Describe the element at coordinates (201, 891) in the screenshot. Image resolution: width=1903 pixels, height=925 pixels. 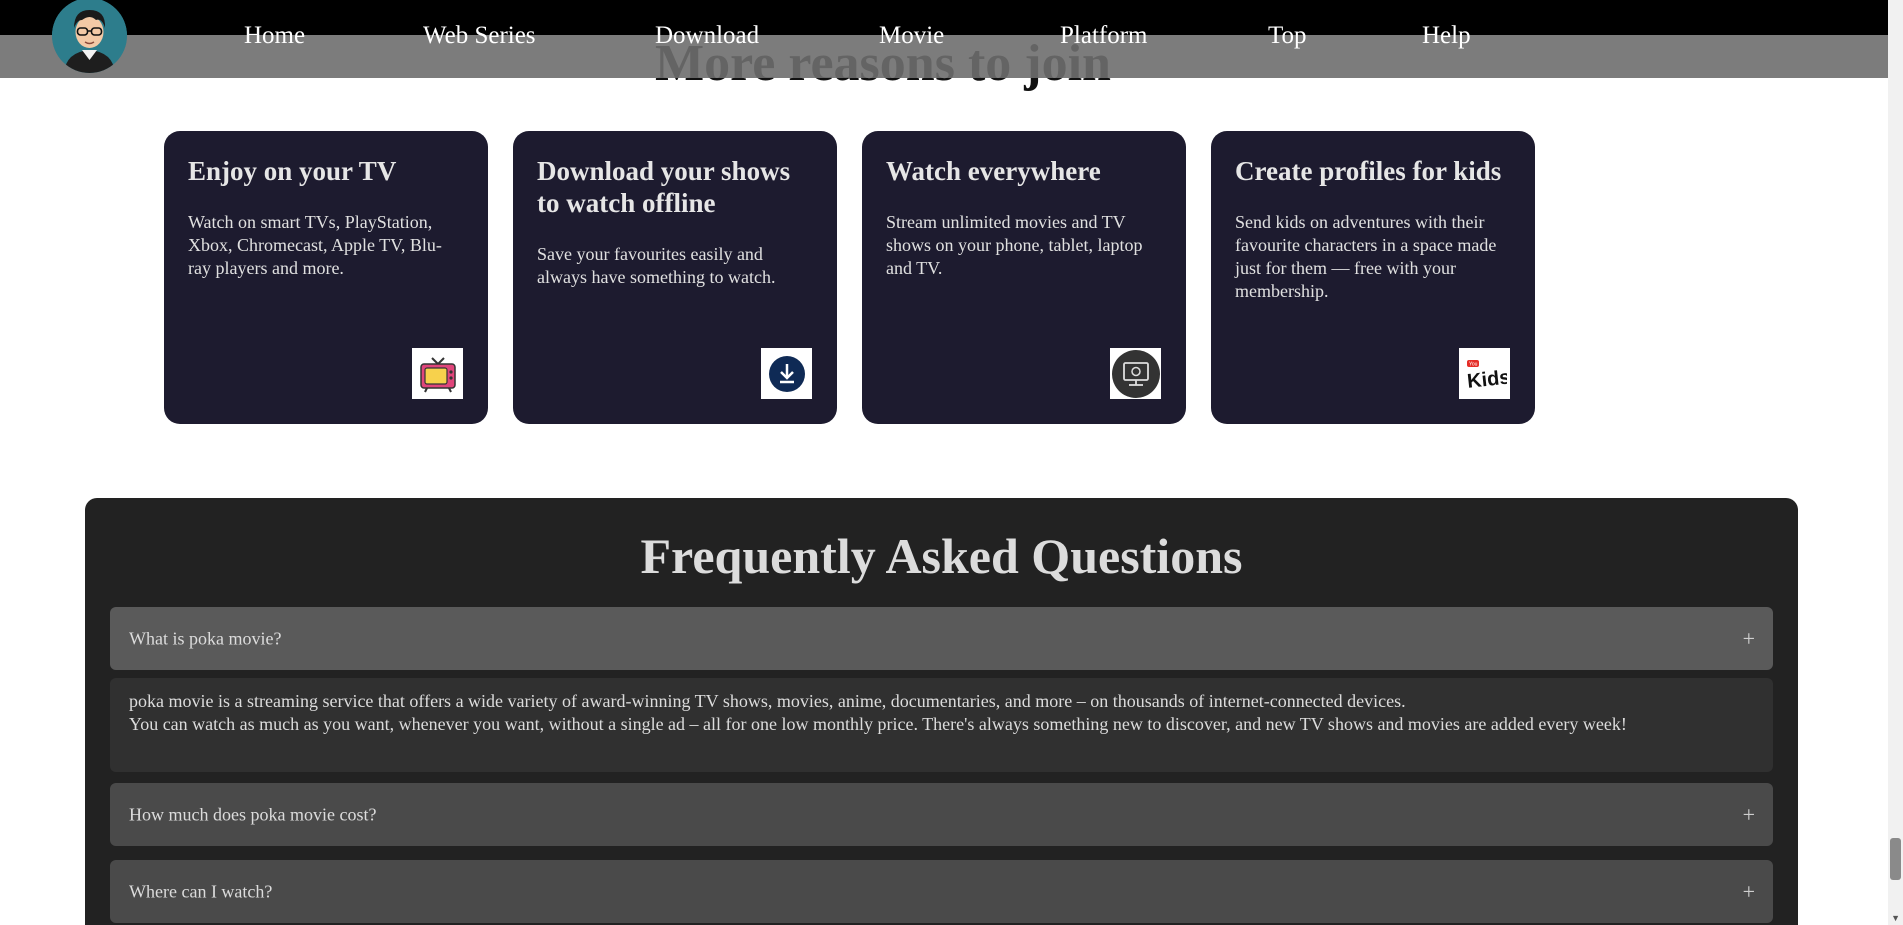
I see `faq-question: Where can I watch?` at that location.